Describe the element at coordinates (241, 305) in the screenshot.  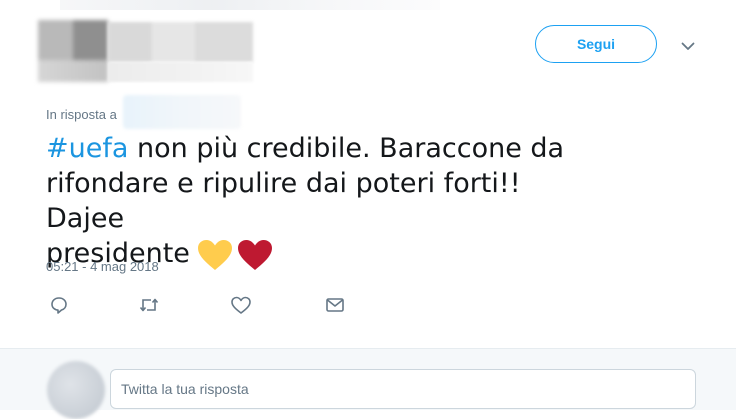
I see `like-icon` at that location.